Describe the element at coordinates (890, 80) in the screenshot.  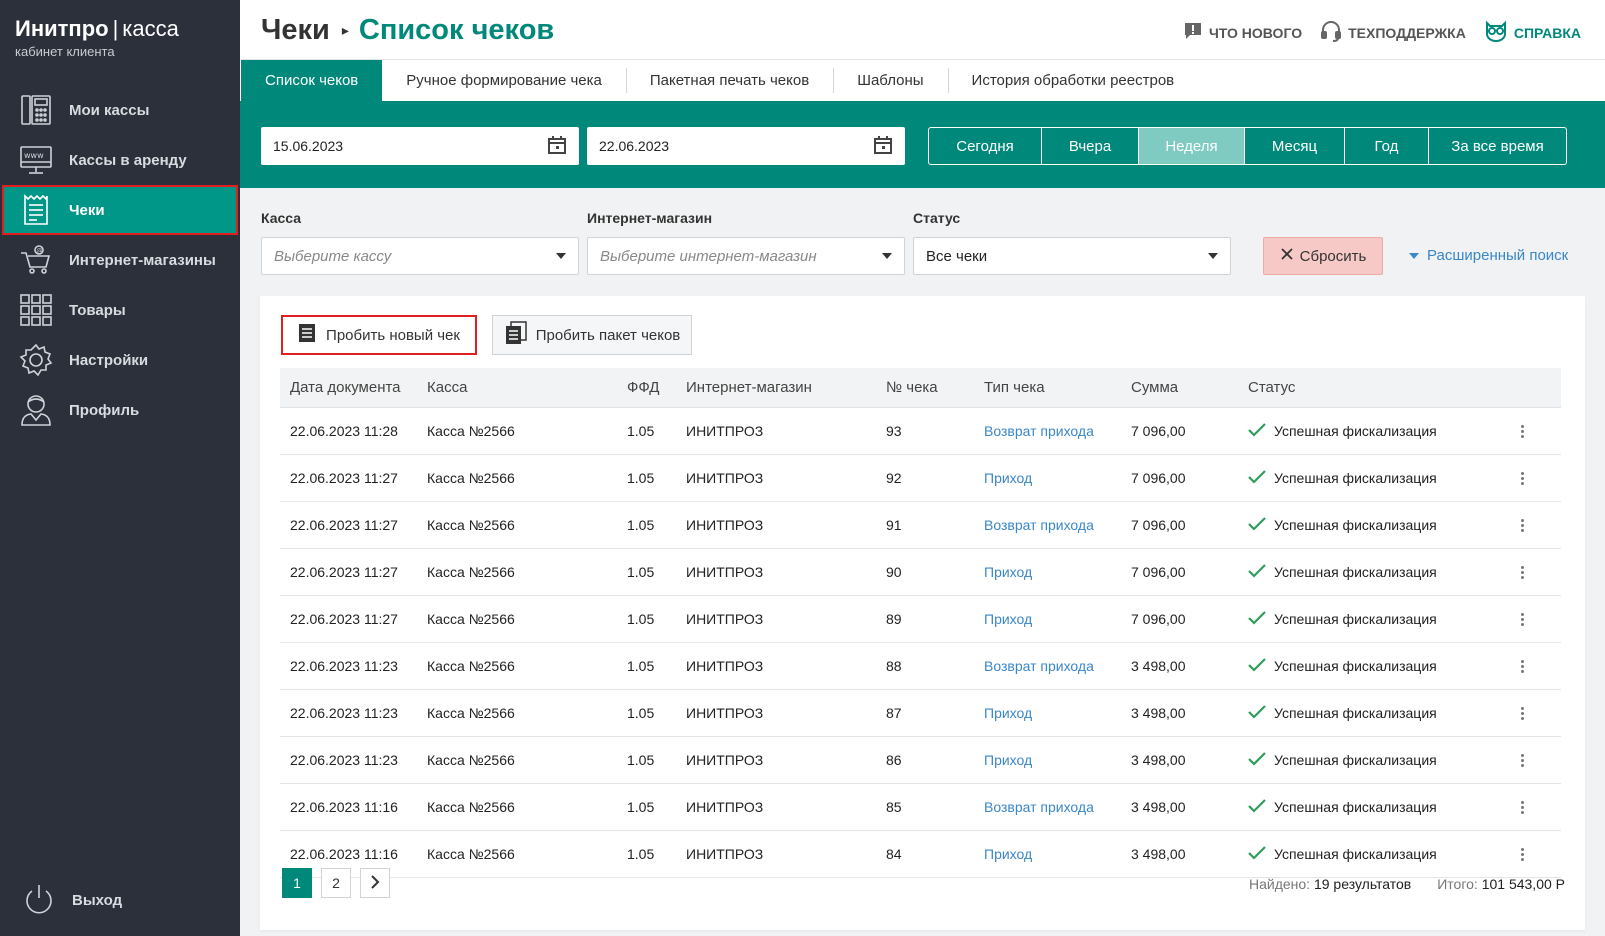
I see `tab-templates: Шаблоны` at that location.